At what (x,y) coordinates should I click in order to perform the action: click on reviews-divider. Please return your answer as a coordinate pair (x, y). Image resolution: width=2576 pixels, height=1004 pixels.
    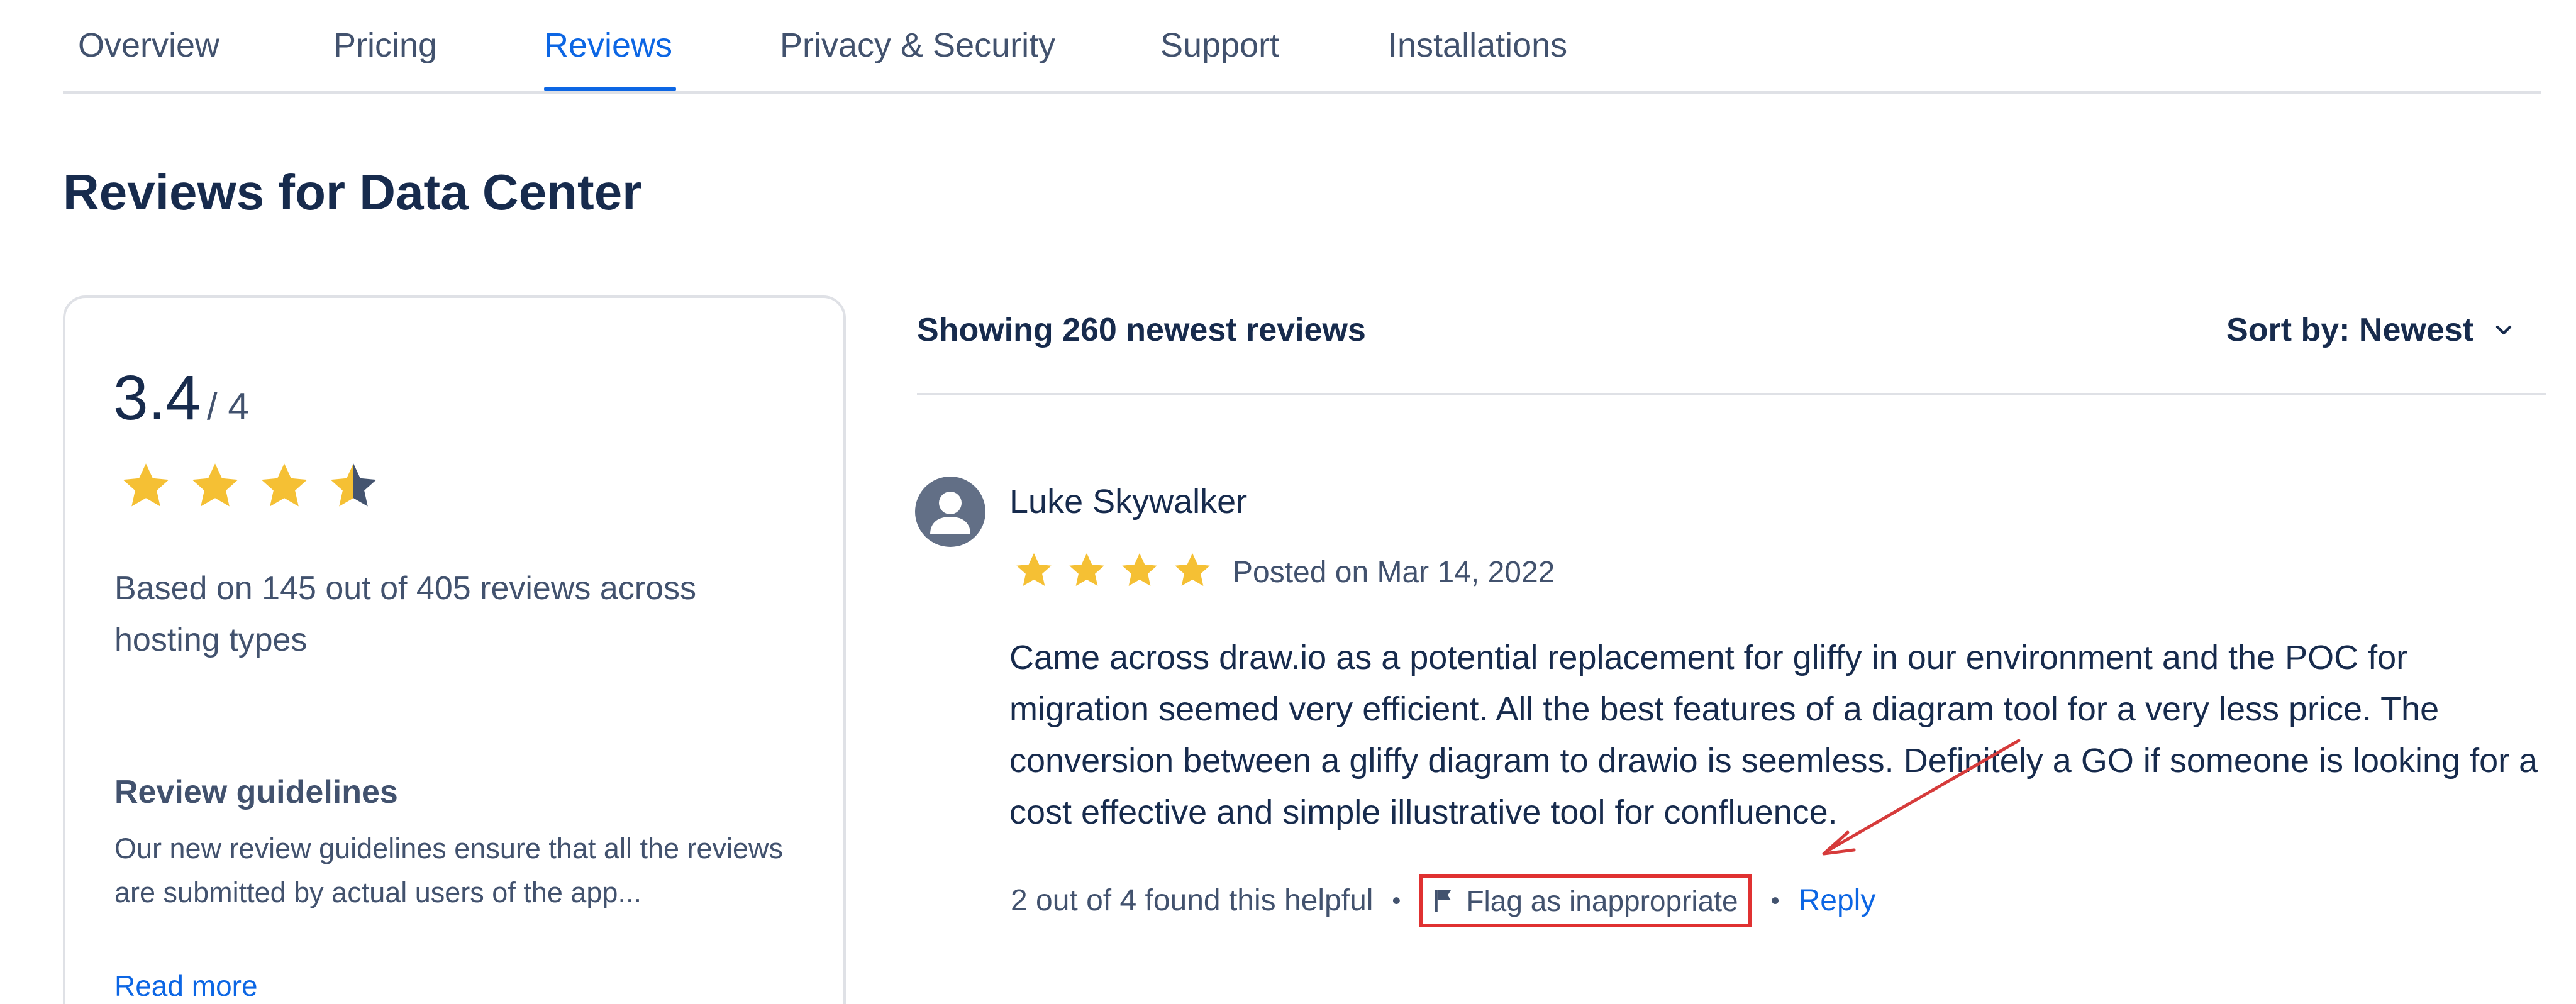
    Looking at the image, I should click on (1731, 394).